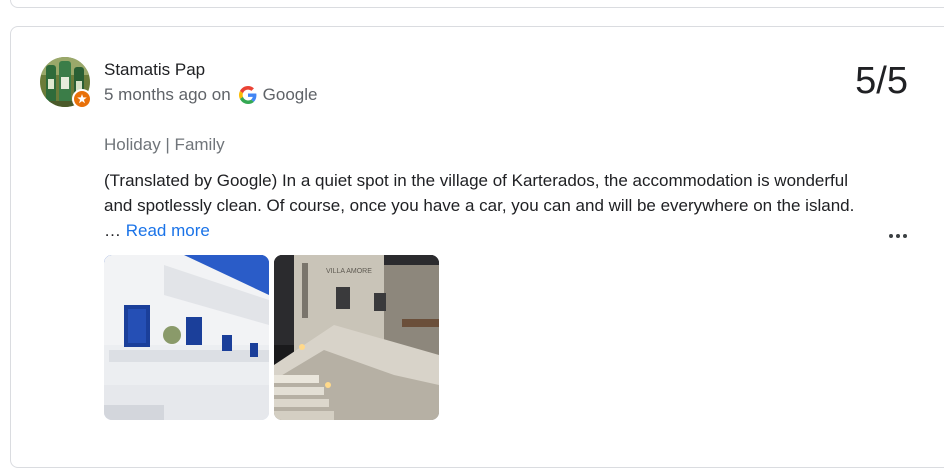 This screenshot has width=944, height=468. I want to click on trip-tags: Holiday | Family, so click(164, 144).